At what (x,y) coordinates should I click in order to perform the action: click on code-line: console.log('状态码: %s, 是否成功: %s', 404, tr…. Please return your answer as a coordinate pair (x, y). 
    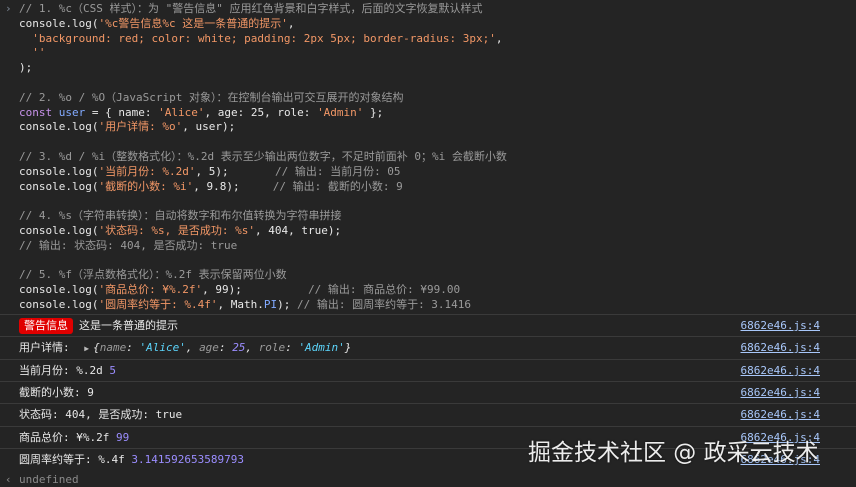
    Looking at the image, I should click on (180, 231).